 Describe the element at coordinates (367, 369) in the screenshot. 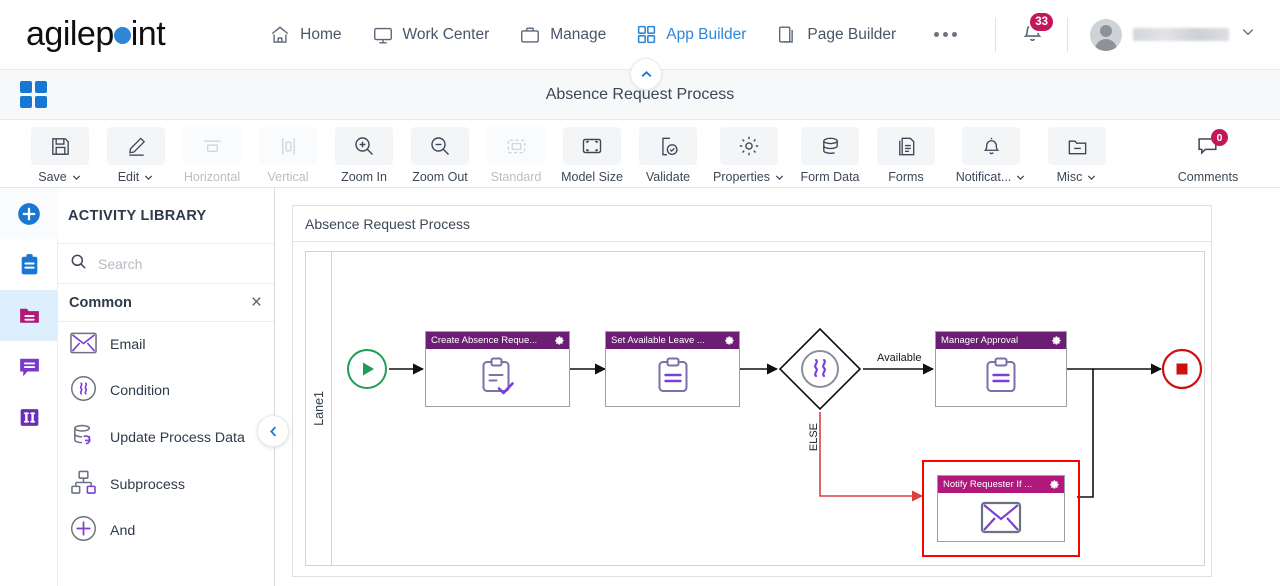

I see `start-event-icon` at that location.